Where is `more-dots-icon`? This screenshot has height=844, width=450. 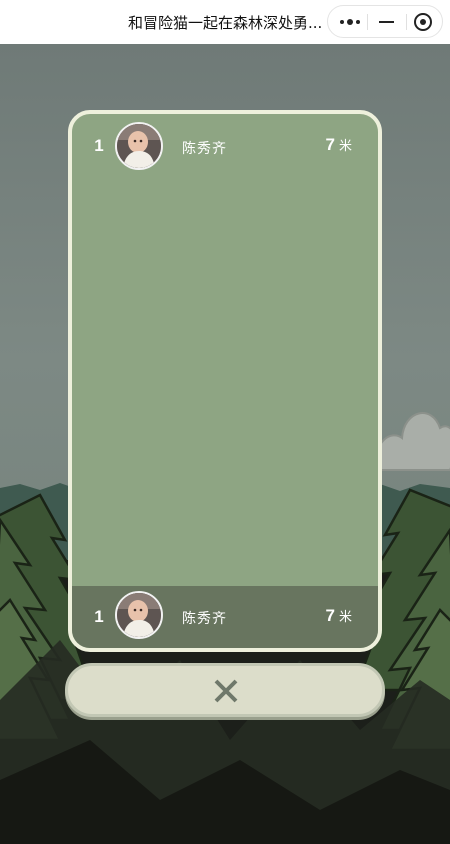 more-dots-icon is located at coordinates (350, 22).